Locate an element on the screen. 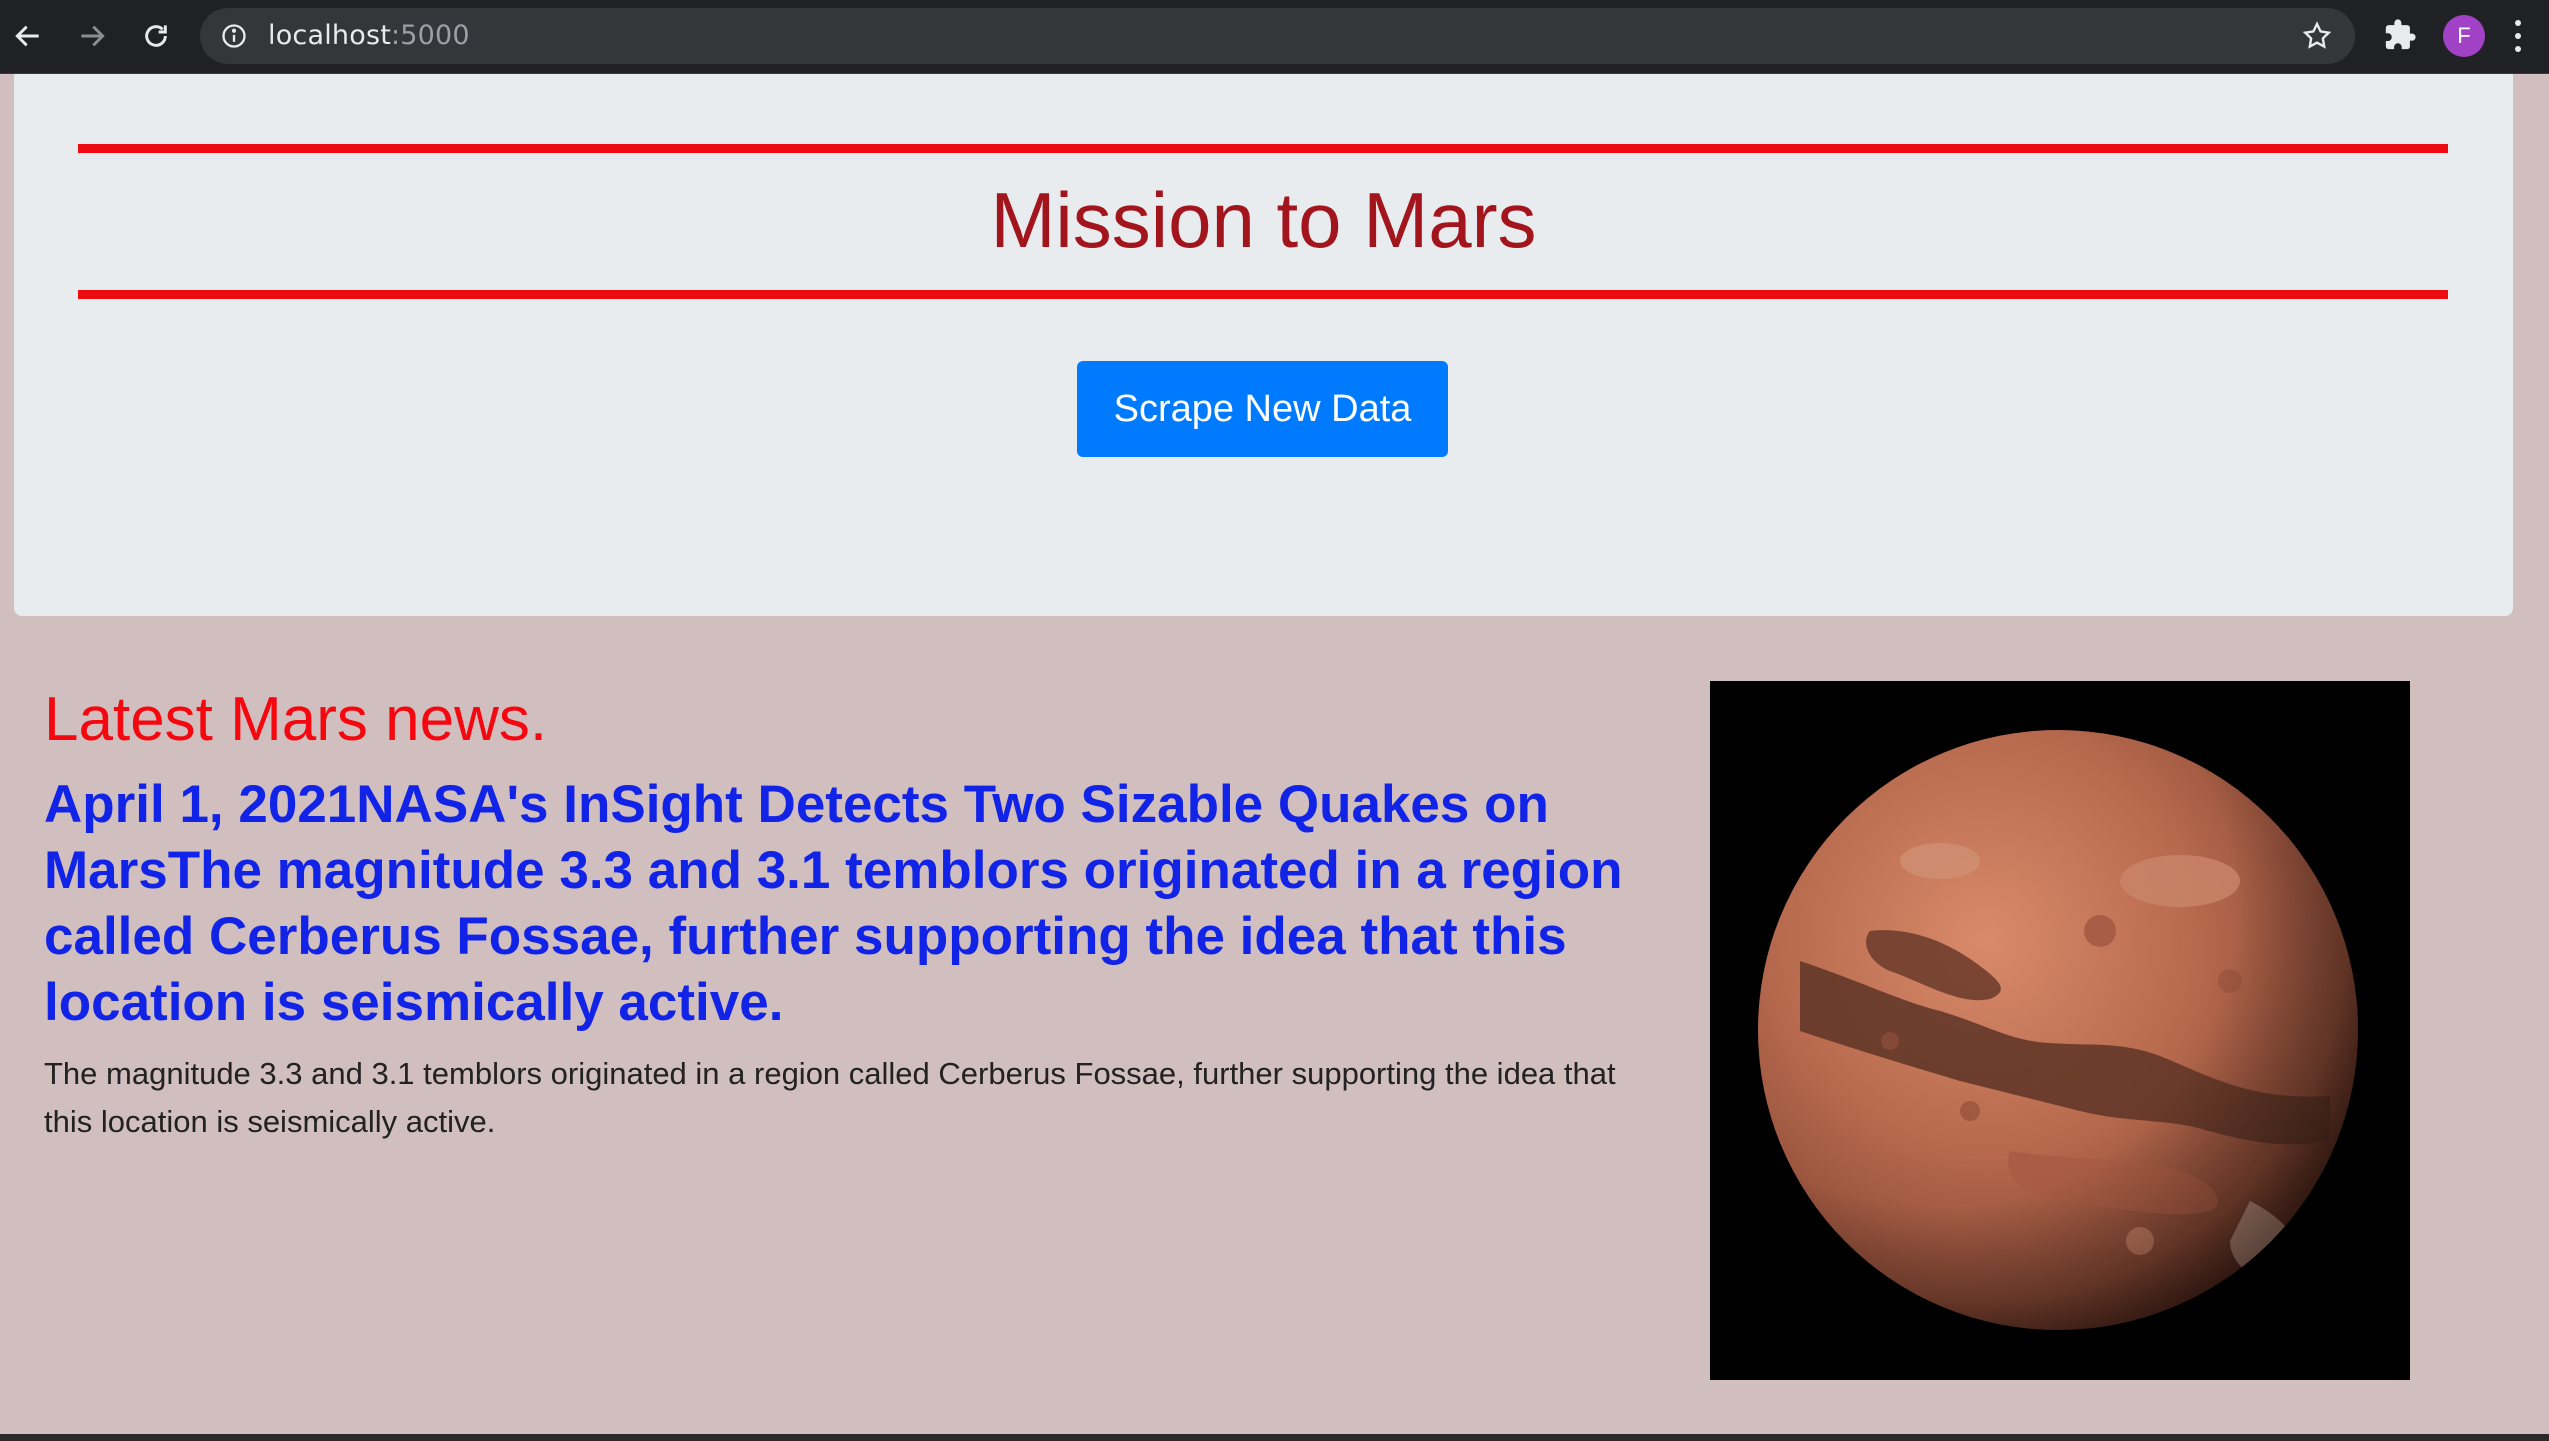 Image resolution: width=2549 pixels, height=1441 pixels. address-bar: localhost:5000 is located at coordinates (1277, 36).